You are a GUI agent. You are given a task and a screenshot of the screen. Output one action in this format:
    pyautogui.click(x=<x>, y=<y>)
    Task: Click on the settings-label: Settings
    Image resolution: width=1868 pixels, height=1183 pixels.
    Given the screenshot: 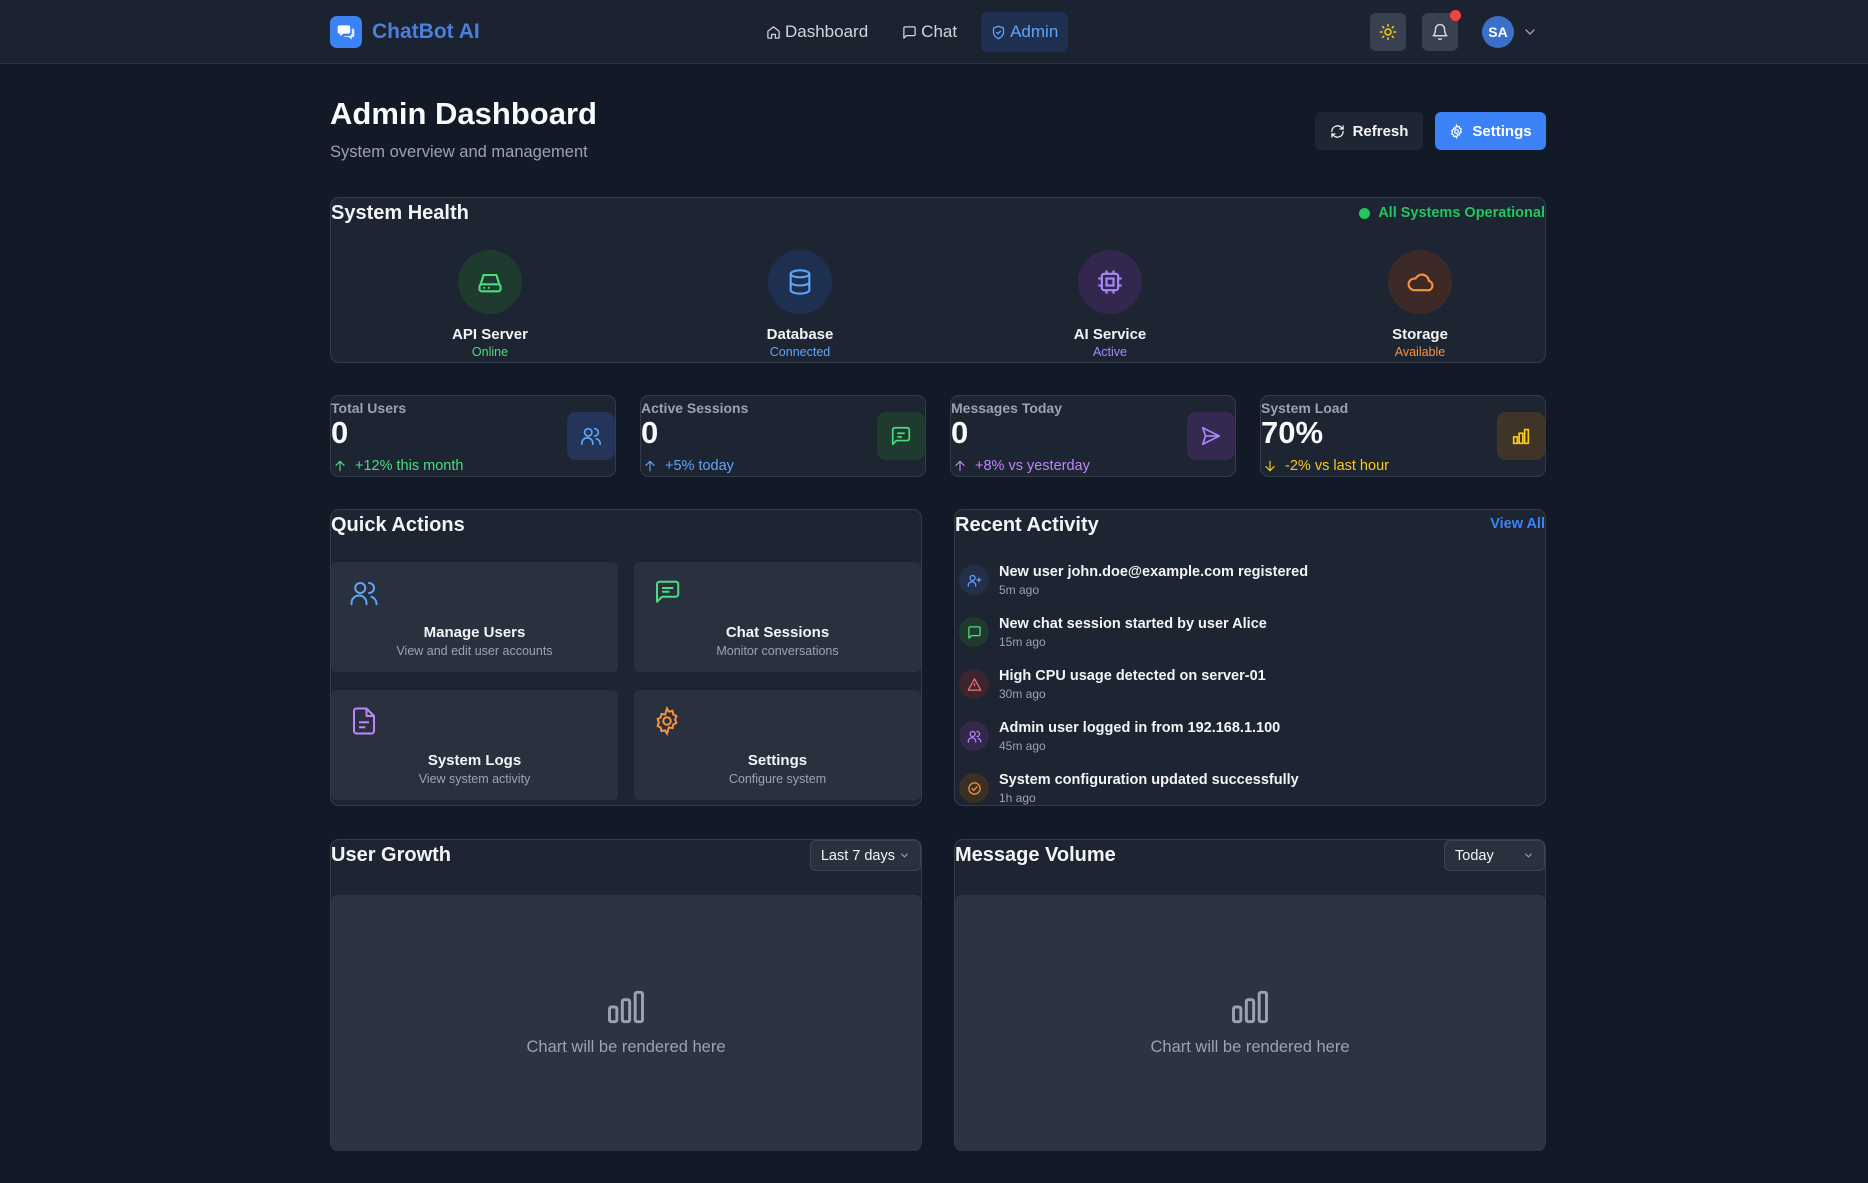 What is the action you would take?
    pyautogui.click(x=1502, y=131)
    